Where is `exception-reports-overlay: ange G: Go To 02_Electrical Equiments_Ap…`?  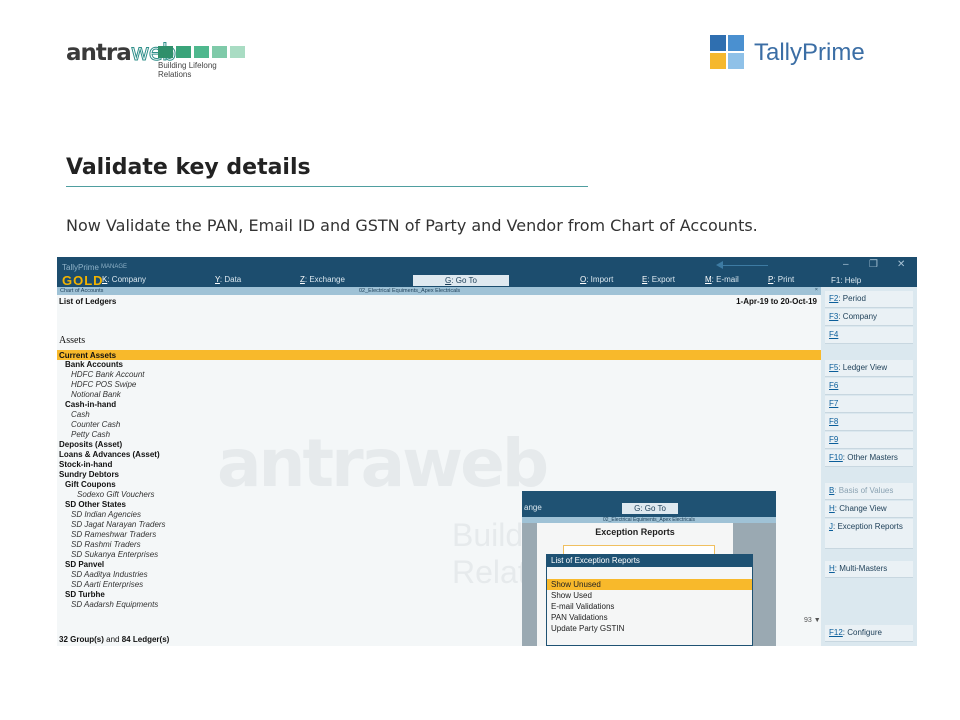
exception-reports-overlay: ange G: Go To 02_Electrical Equiments_Ap… is located at coordinates (649, 568).